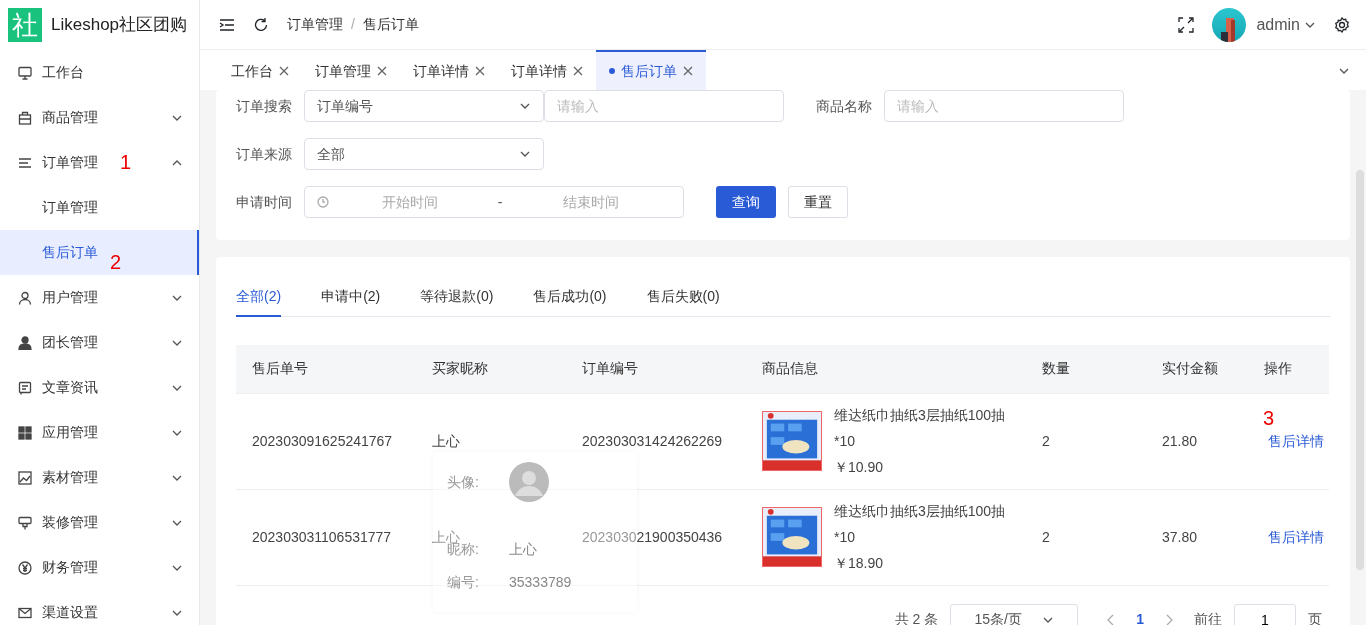 Image resolution: width=1366 pixels, height=625 pixels. What do you see at coordinates (1269, 417) in the screenshot?
I see `annotation-number: 3` at bounding box center [1269, 417].